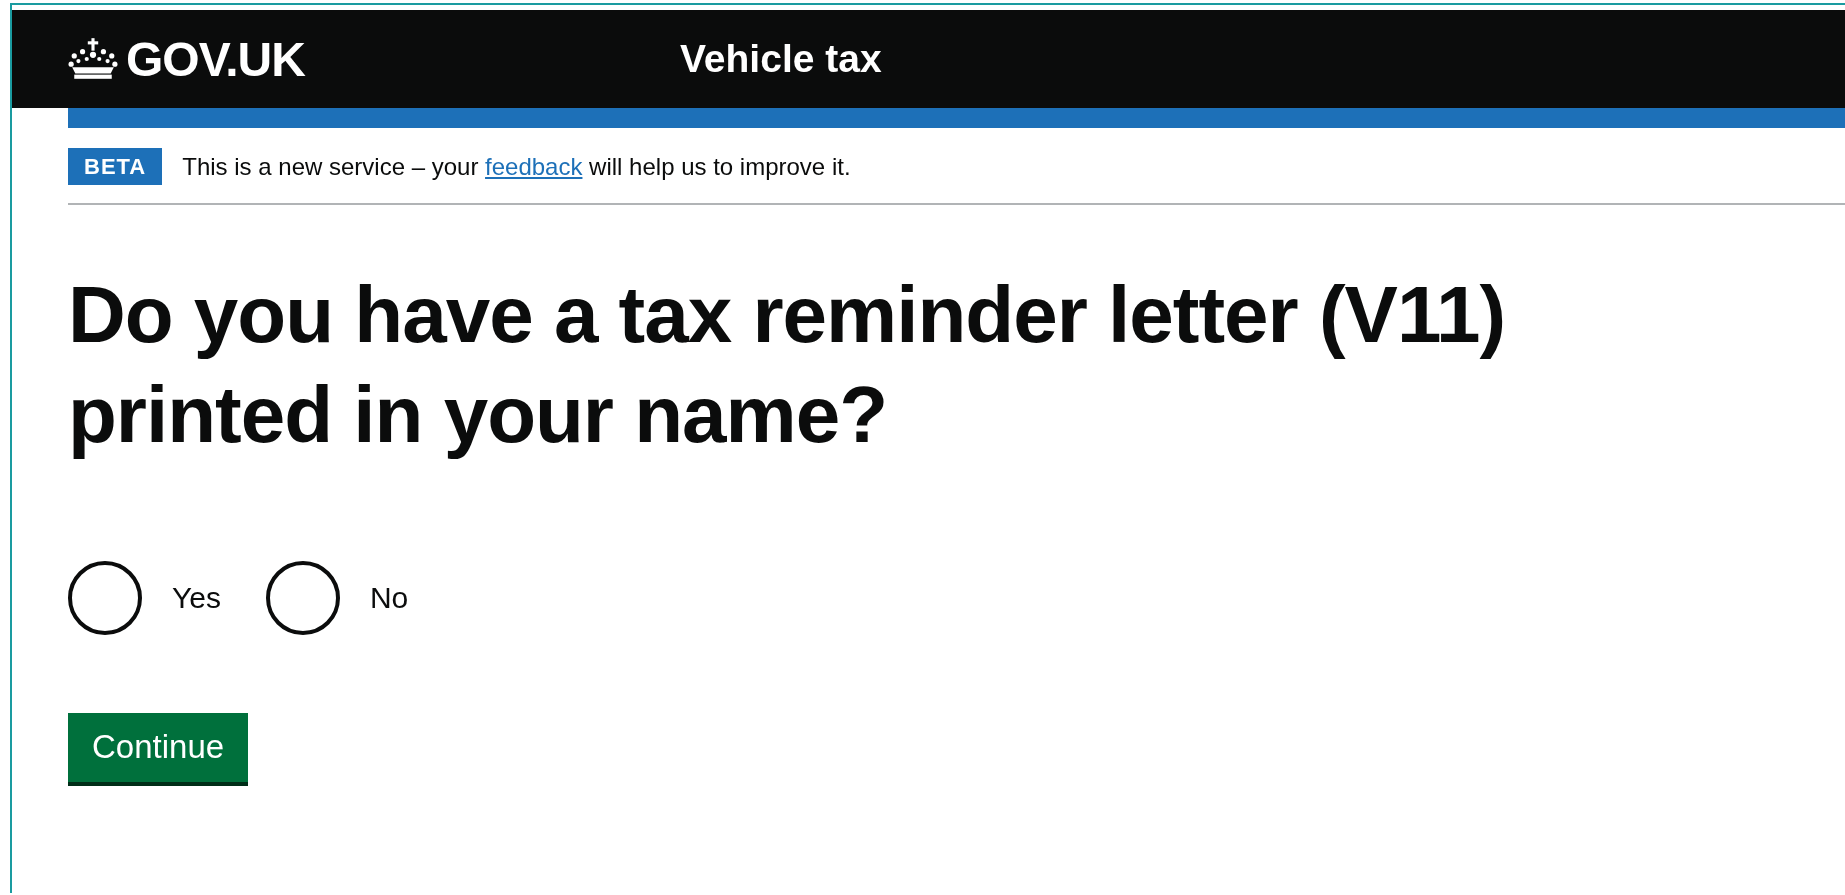  I want to click on site-logo: GOV.UK, so click(215, 59).